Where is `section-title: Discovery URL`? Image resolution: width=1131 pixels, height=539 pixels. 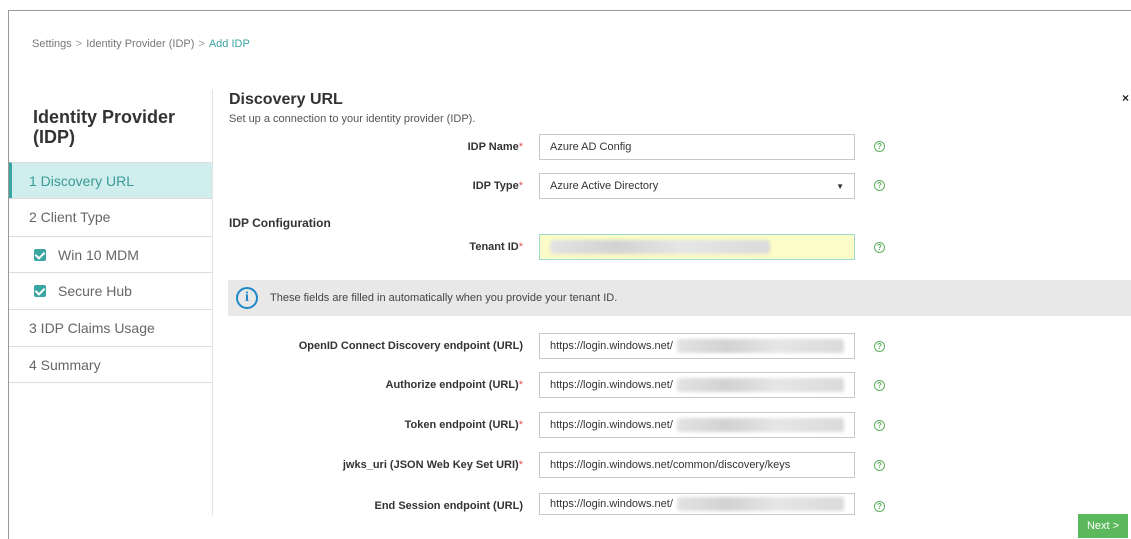
section-title: Discovery URL is located at coordinates (286, 99).